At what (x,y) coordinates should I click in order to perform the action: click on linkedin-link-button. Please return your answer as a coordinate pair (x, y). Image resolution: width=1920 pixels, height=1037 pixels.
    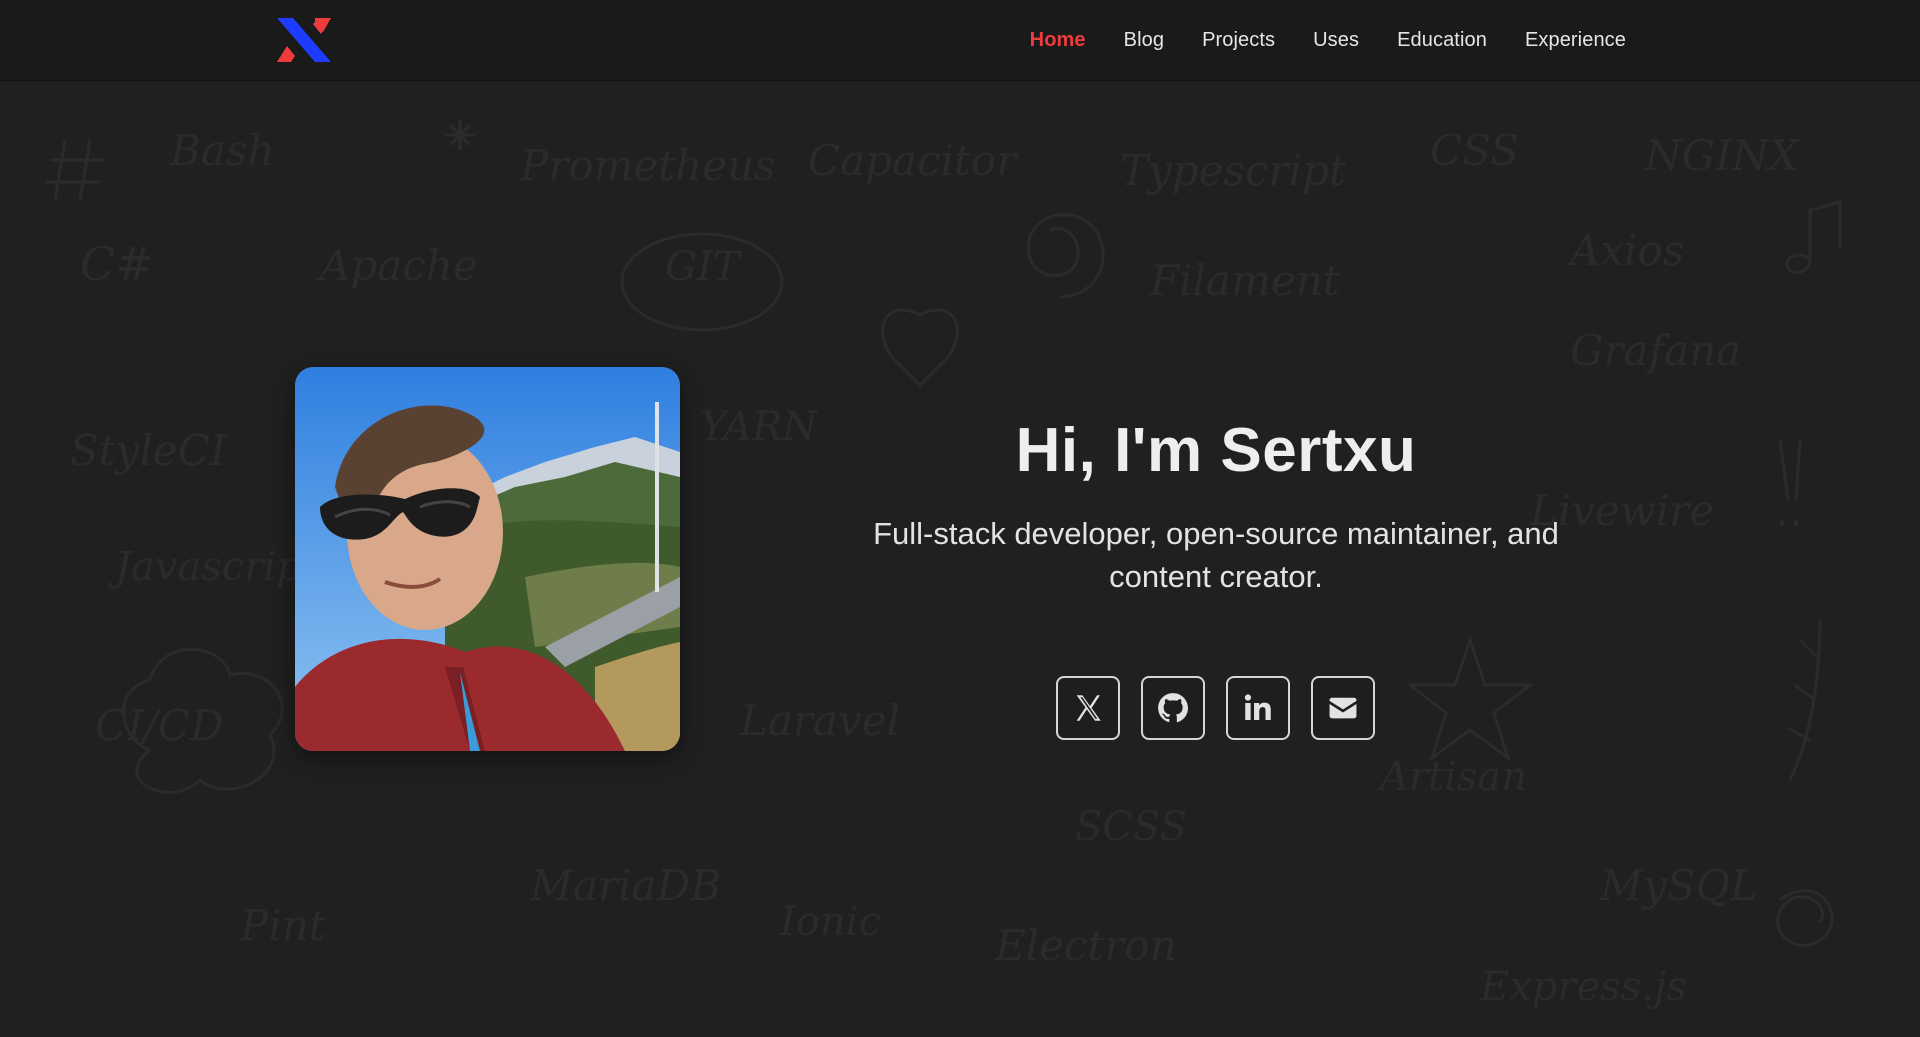
    Looking at the image, I should click on (1258, 708).